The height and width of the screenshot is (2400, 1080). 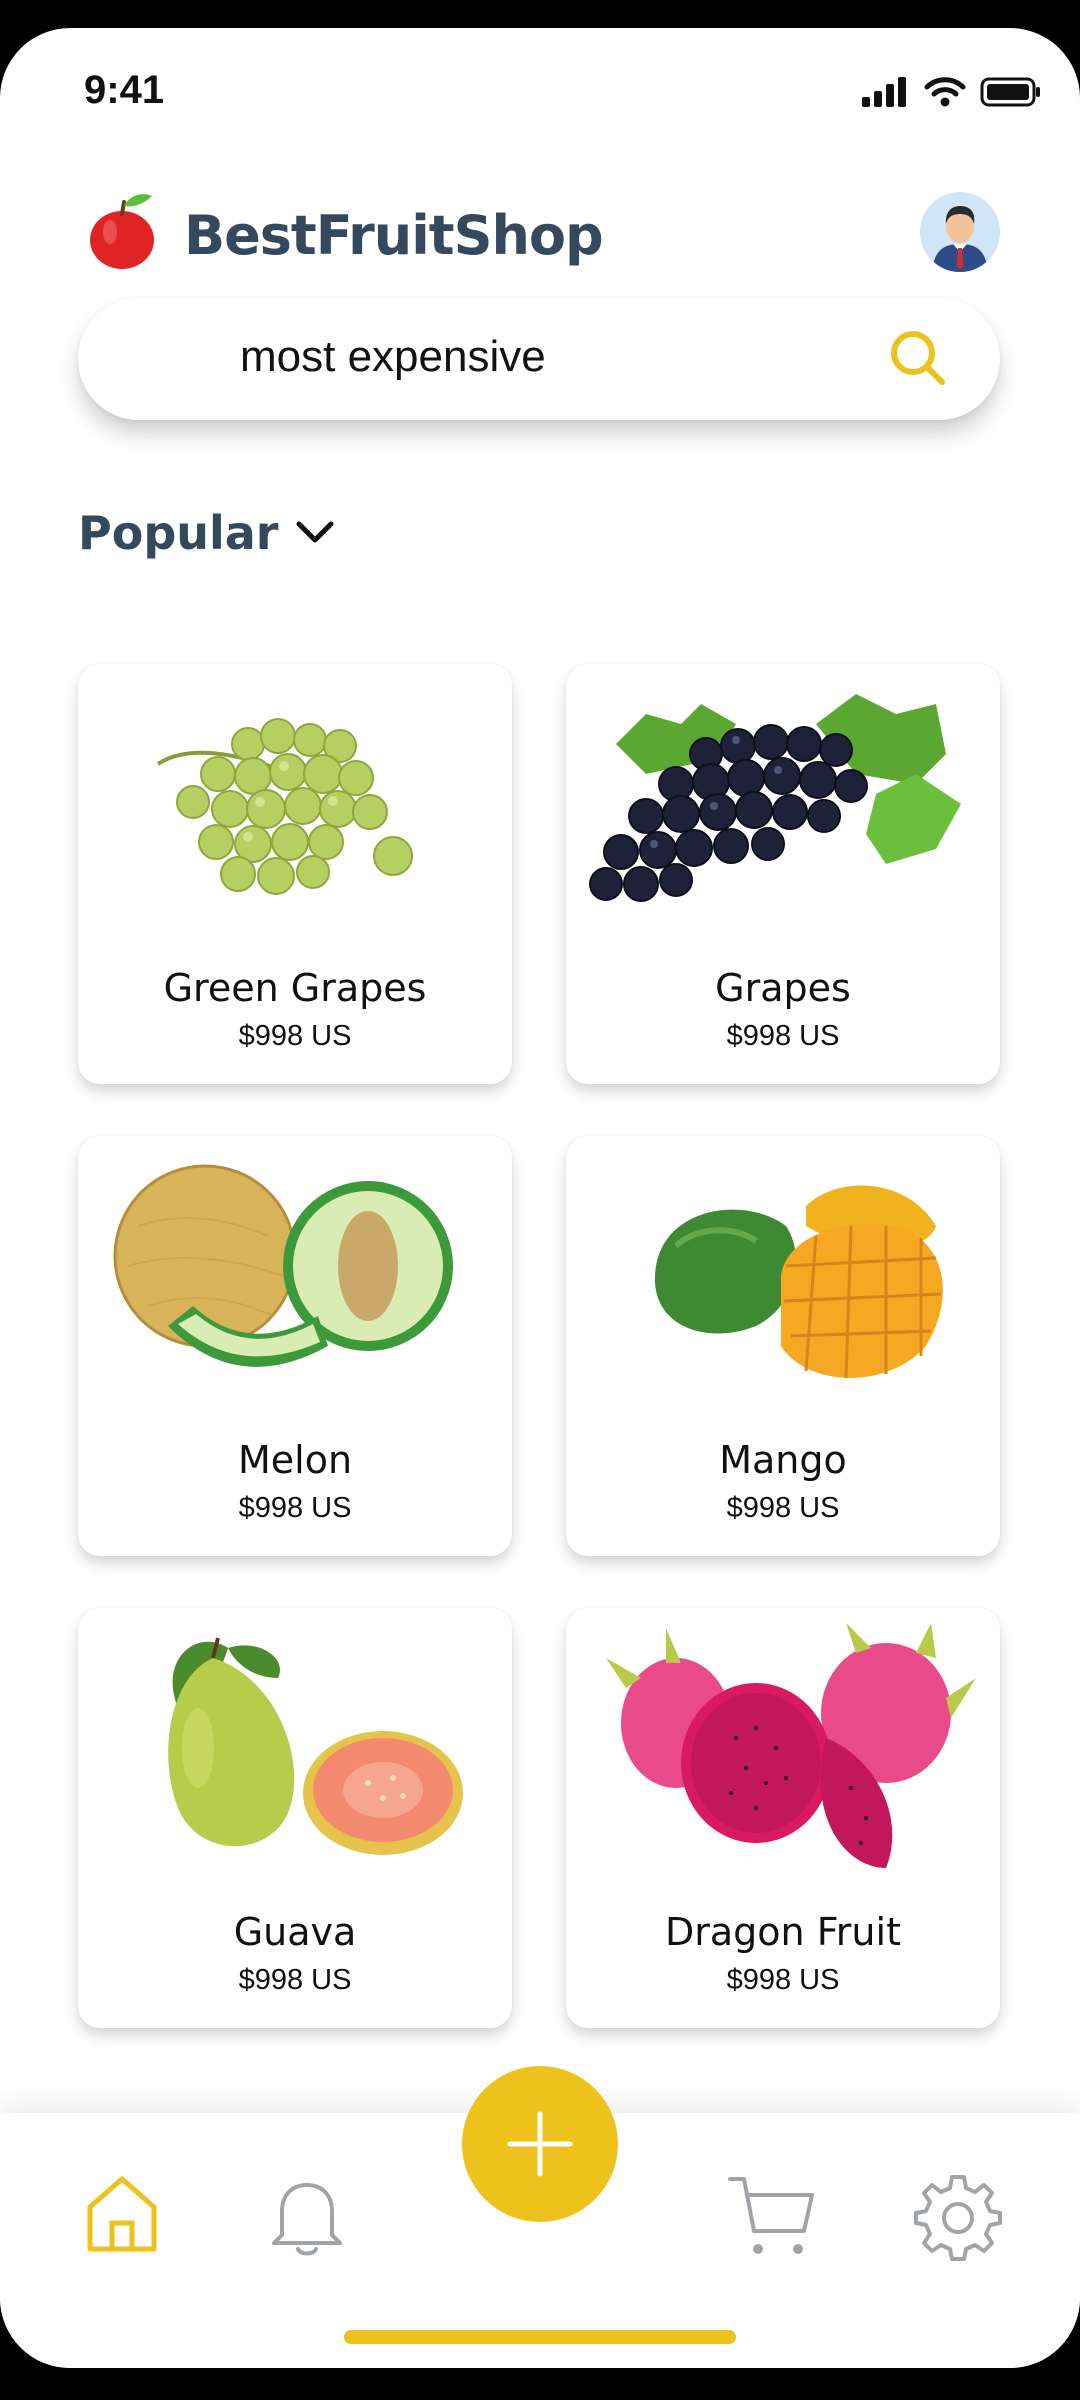 I want to click on app-header: BestFruitShop, so click(x=540, y=233).